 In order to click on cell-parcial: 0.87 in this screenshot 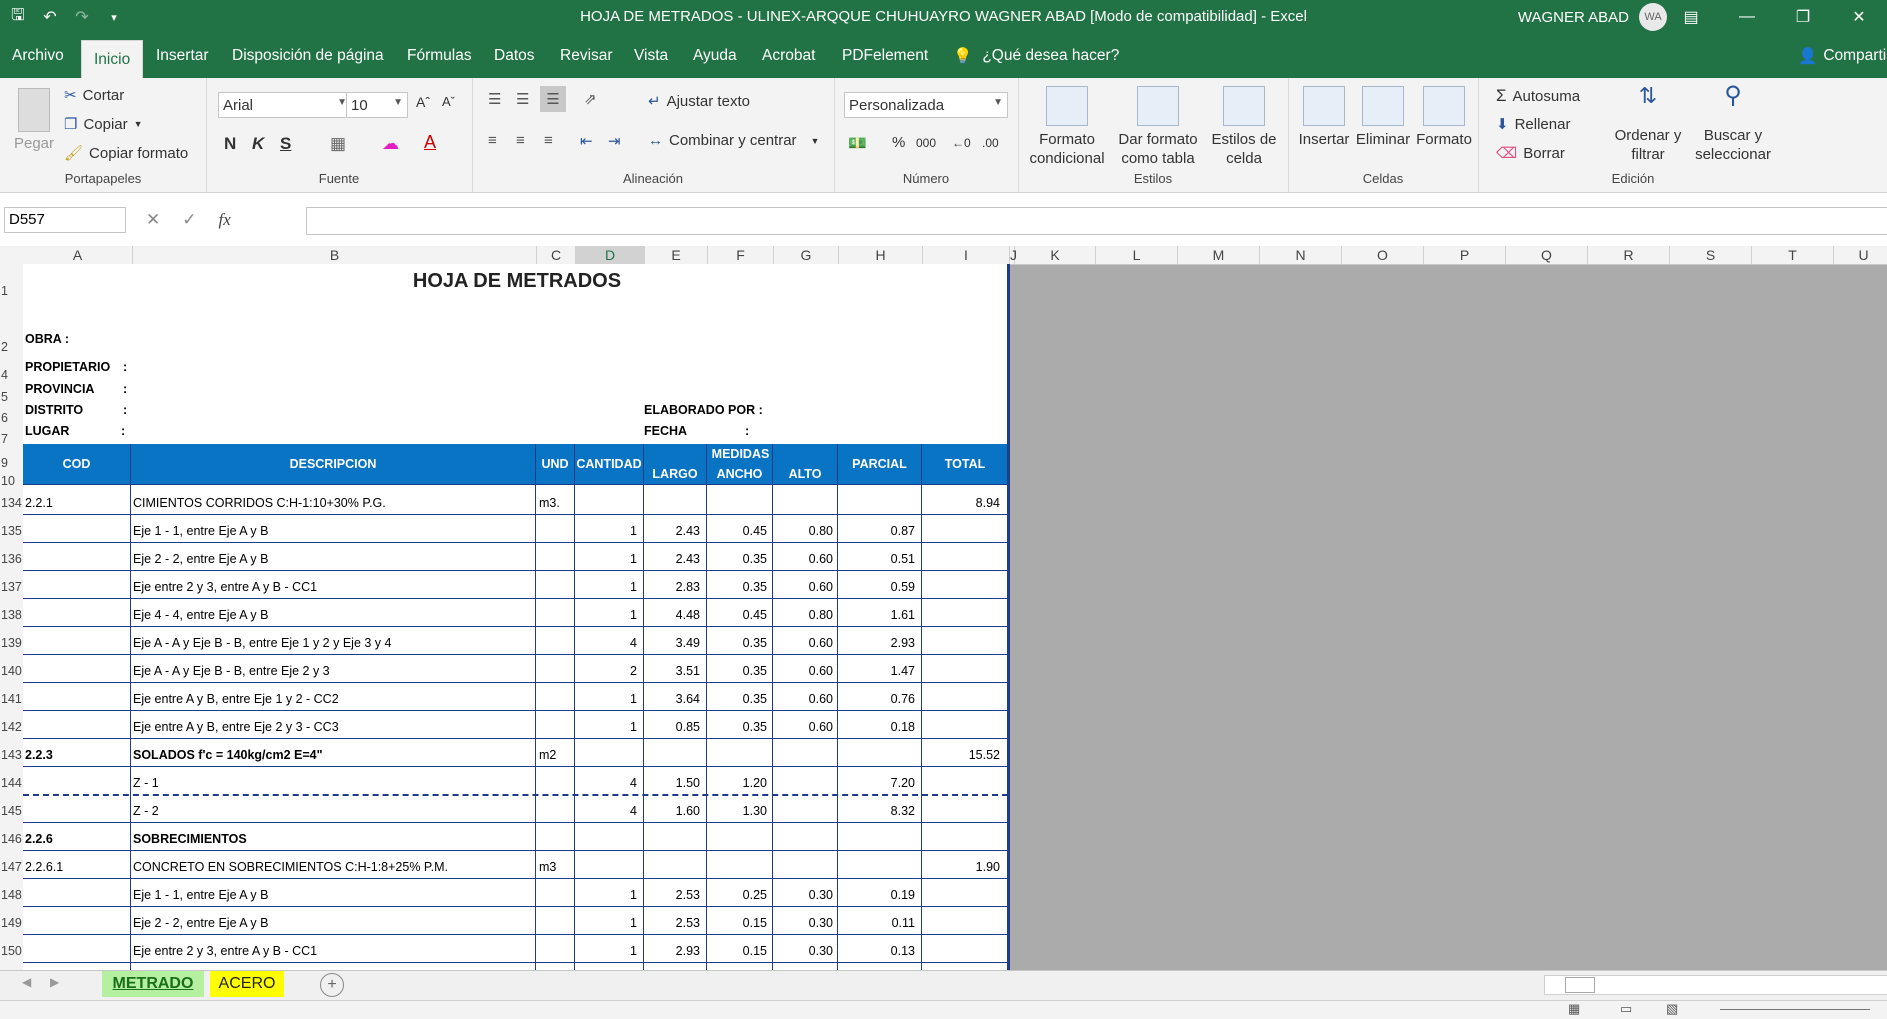, I will do `click(876, 531)`.